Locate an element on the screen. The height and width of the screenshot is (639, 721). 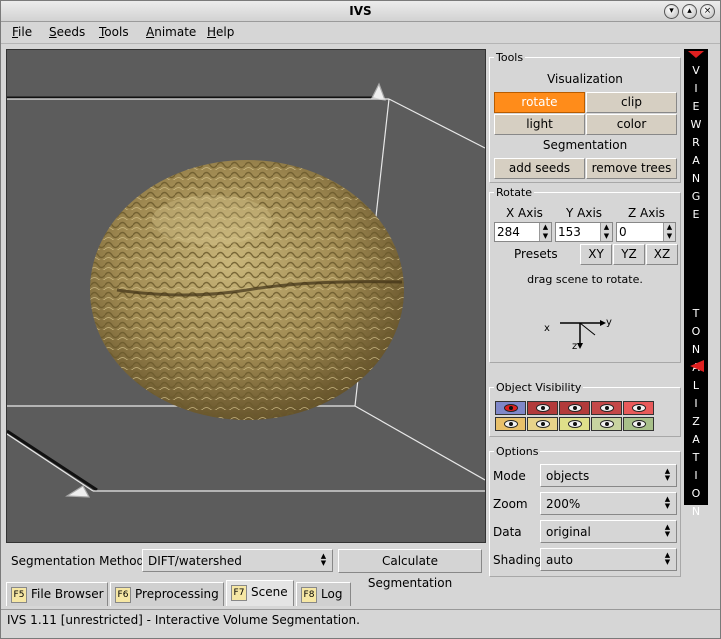
menu-seeds: Seeds is located at coordinates (67, 32).